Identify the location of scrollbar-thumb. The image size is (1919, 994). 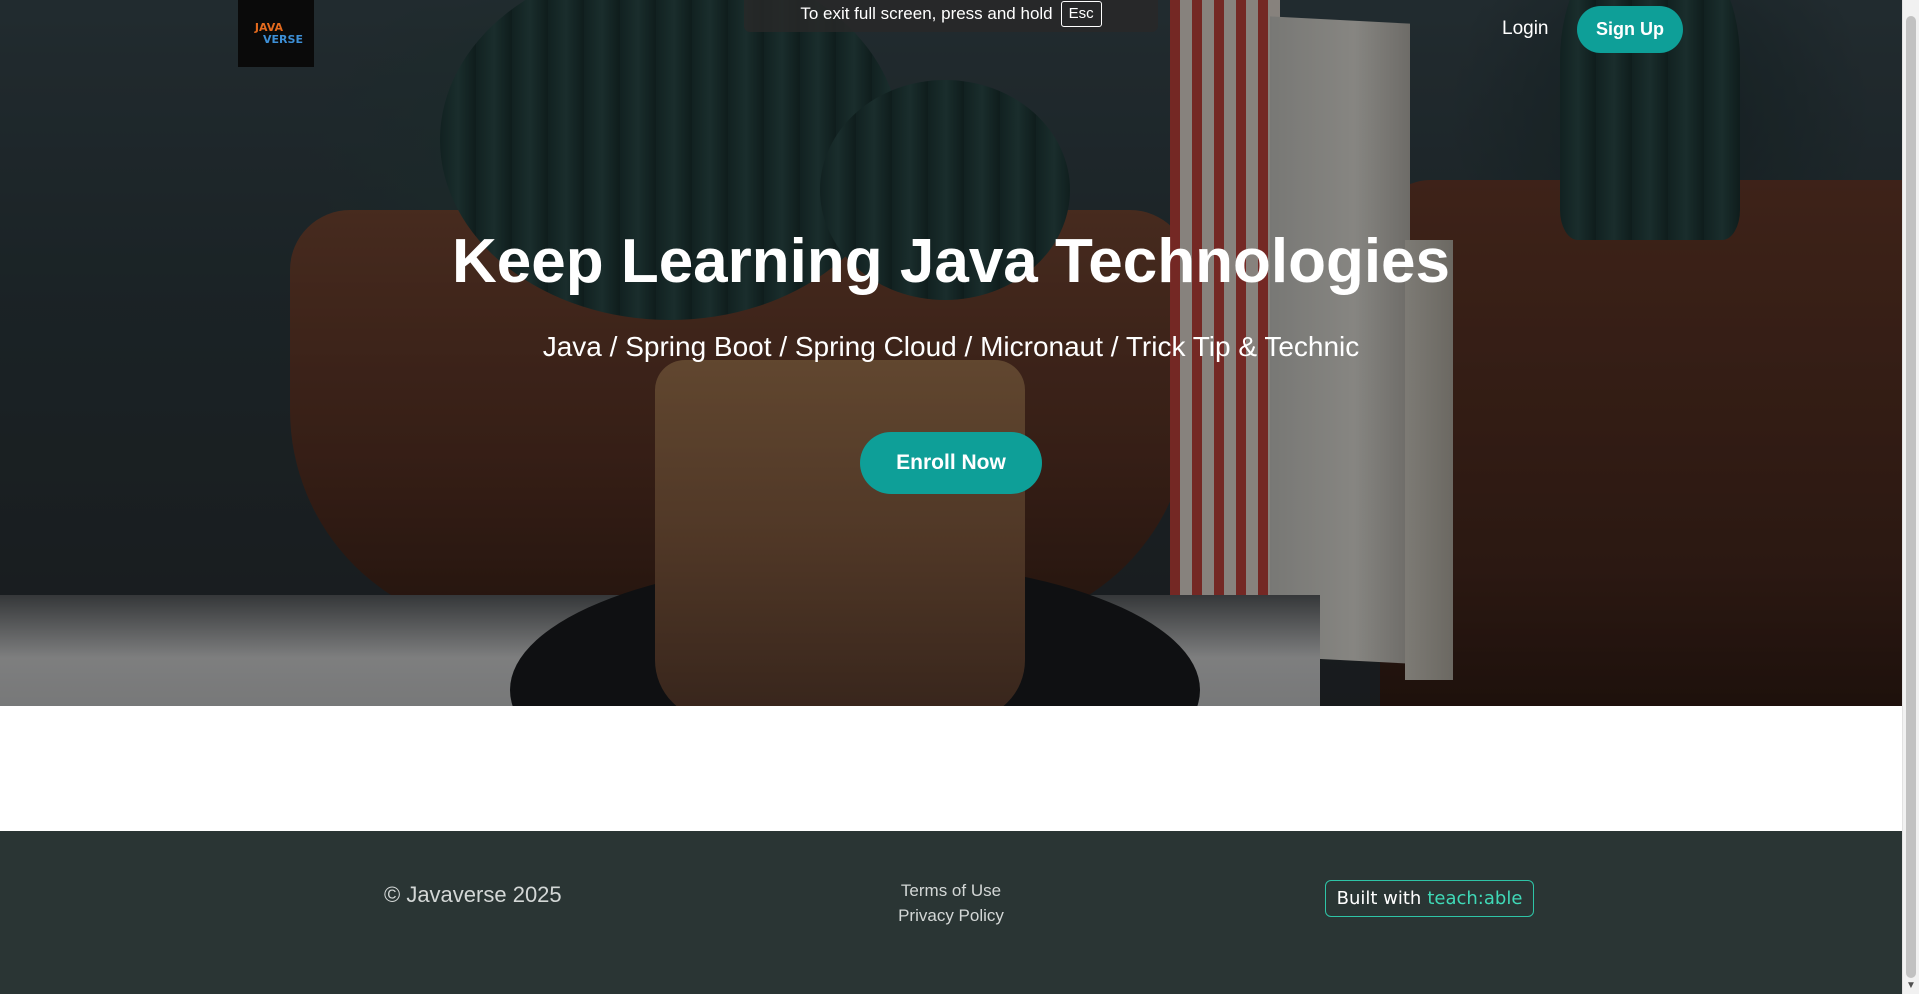
(1911, 497).